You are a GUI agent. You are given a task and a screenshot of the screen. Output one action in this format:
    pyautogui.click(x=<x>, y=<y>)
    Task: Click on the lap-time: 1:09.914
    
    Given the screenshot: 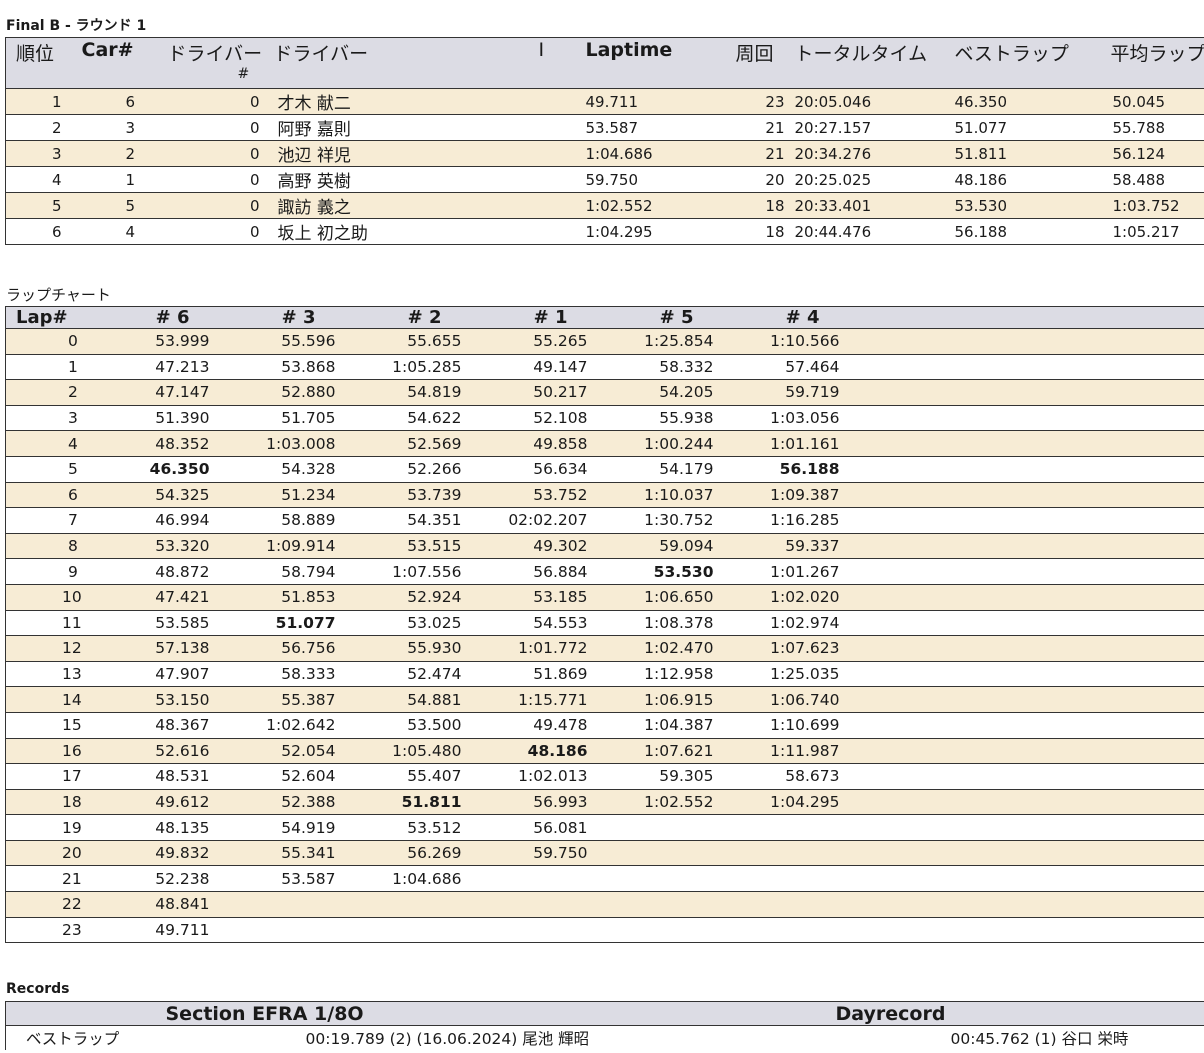 What is the action you would take?
    pyautogui.click(x=274, y=546)
    